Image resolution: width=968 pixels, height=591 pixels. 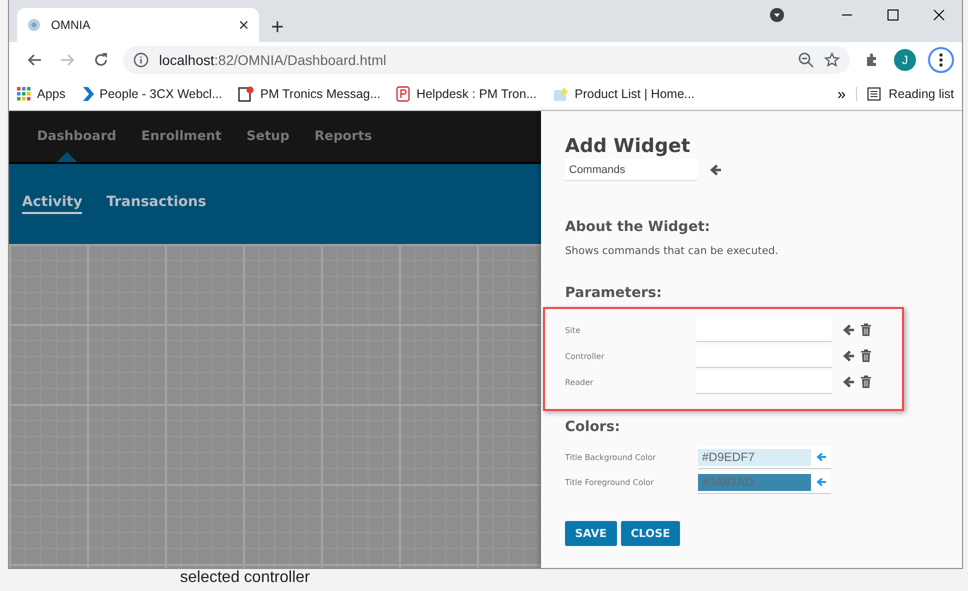 What do you see at coordinates (650, 533) in the screenshot?
I see `action-button: CLOSE` at bounding box center [650, 533].